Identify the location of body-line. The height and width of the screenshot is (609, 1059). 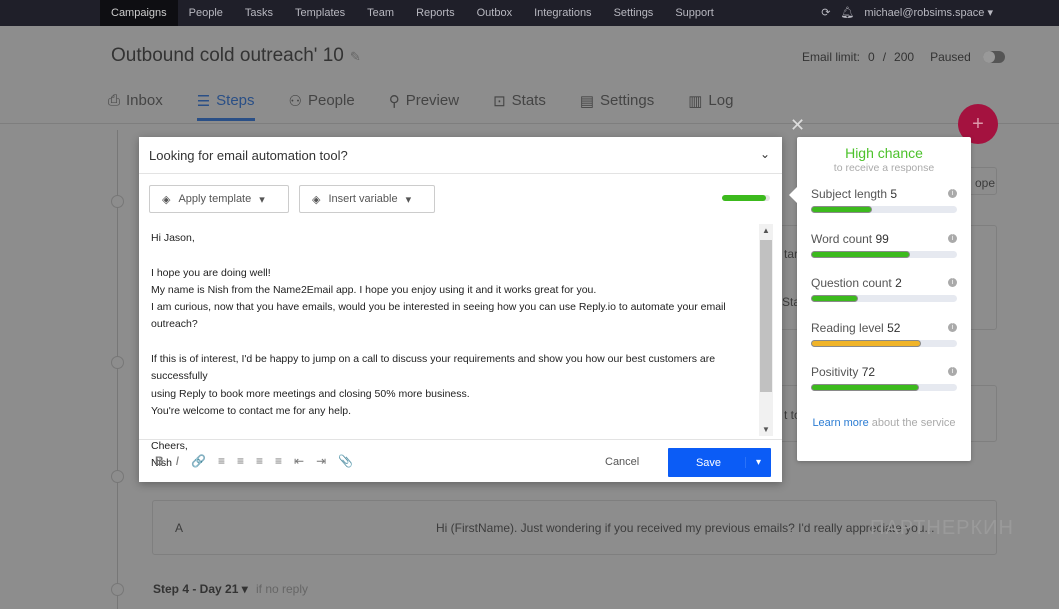
(456, 342).